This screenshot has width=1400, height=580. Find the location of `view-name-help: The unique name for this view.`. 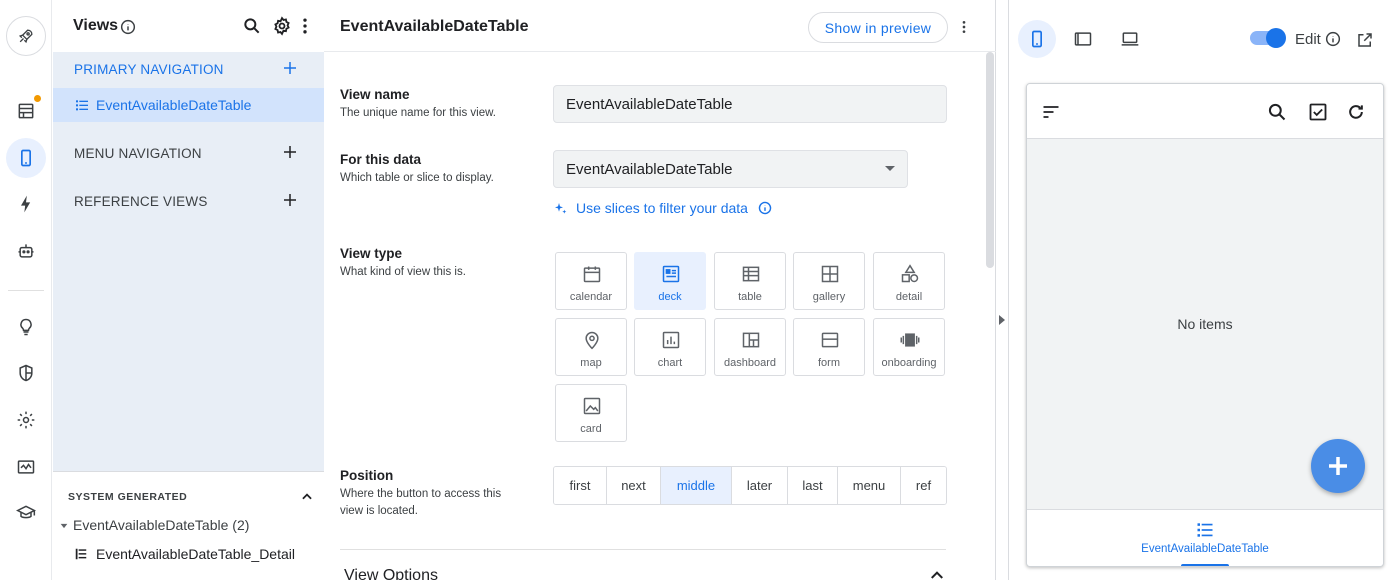

view-name-help: The unique name for this view. is located at coordinates (418, 113).